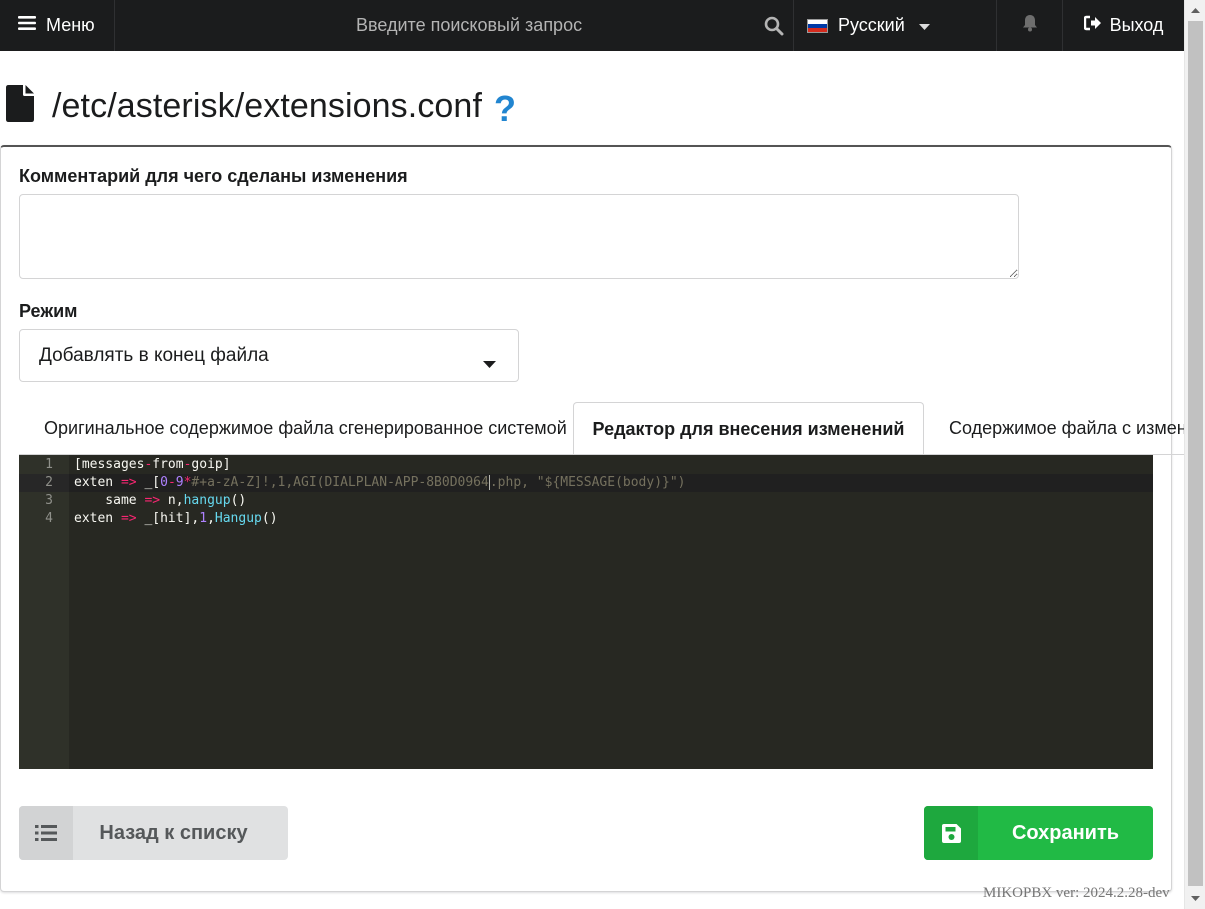 The width and height of the screenshot is (1205, 909). Describe the element at coordinates (871, 25) in the screenshot. I see `language-label: Русский` at that location.